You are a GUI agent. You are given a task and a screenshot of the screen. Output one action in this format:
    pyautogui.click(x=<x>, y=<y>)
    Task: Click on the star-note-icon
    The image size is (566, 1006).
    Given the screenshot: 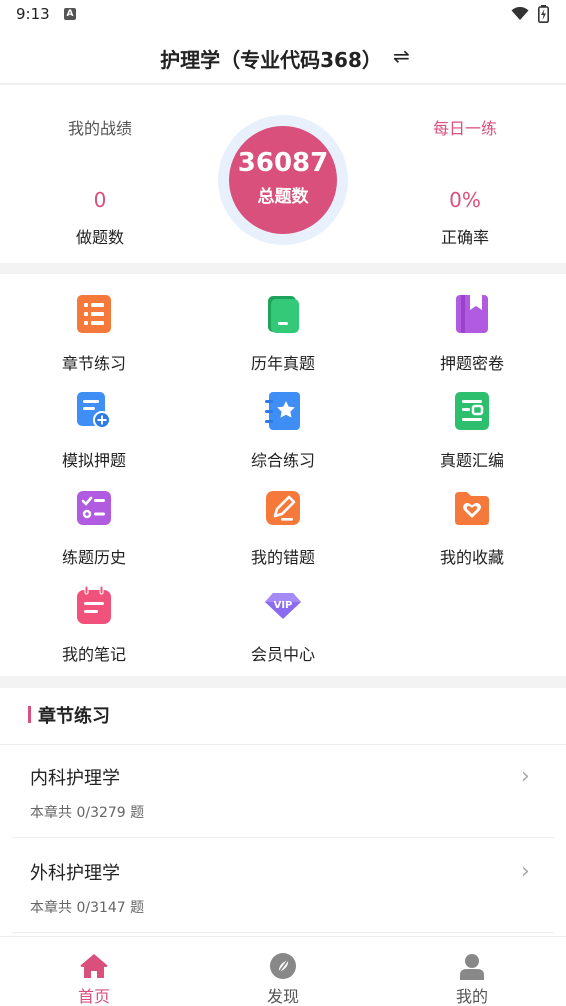 What is the action you would take?
    pyautogui.click(x=282, y=411)
    